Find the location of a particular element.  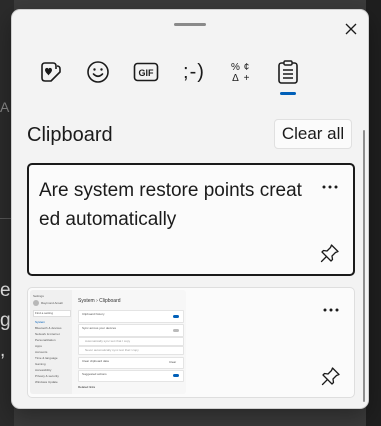

active-tab-indicator is located at coordinates (288, 93).